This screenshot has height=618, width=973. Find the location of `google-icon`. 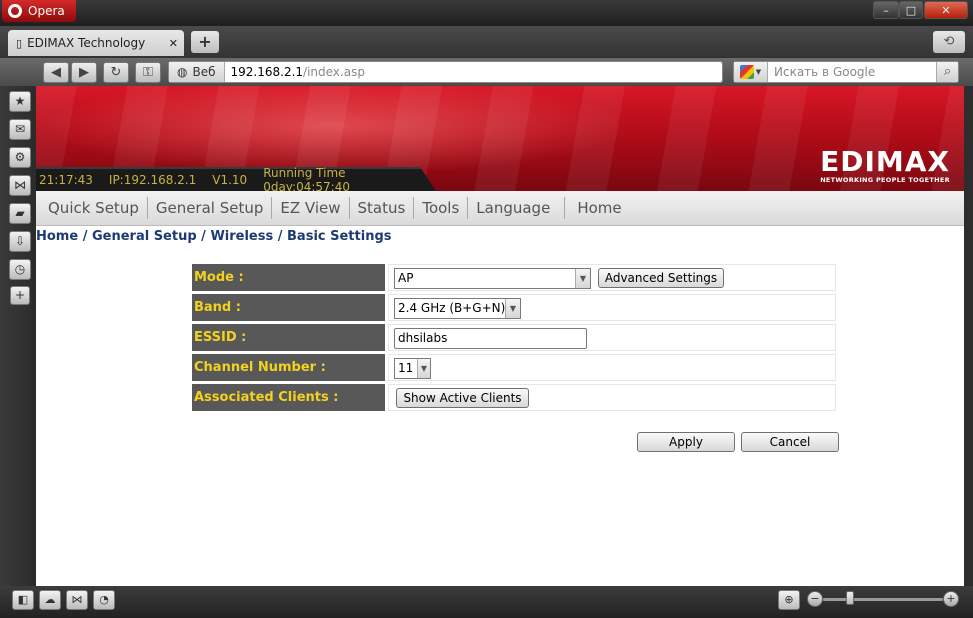

google-icon is located at coordinates (746, 72).